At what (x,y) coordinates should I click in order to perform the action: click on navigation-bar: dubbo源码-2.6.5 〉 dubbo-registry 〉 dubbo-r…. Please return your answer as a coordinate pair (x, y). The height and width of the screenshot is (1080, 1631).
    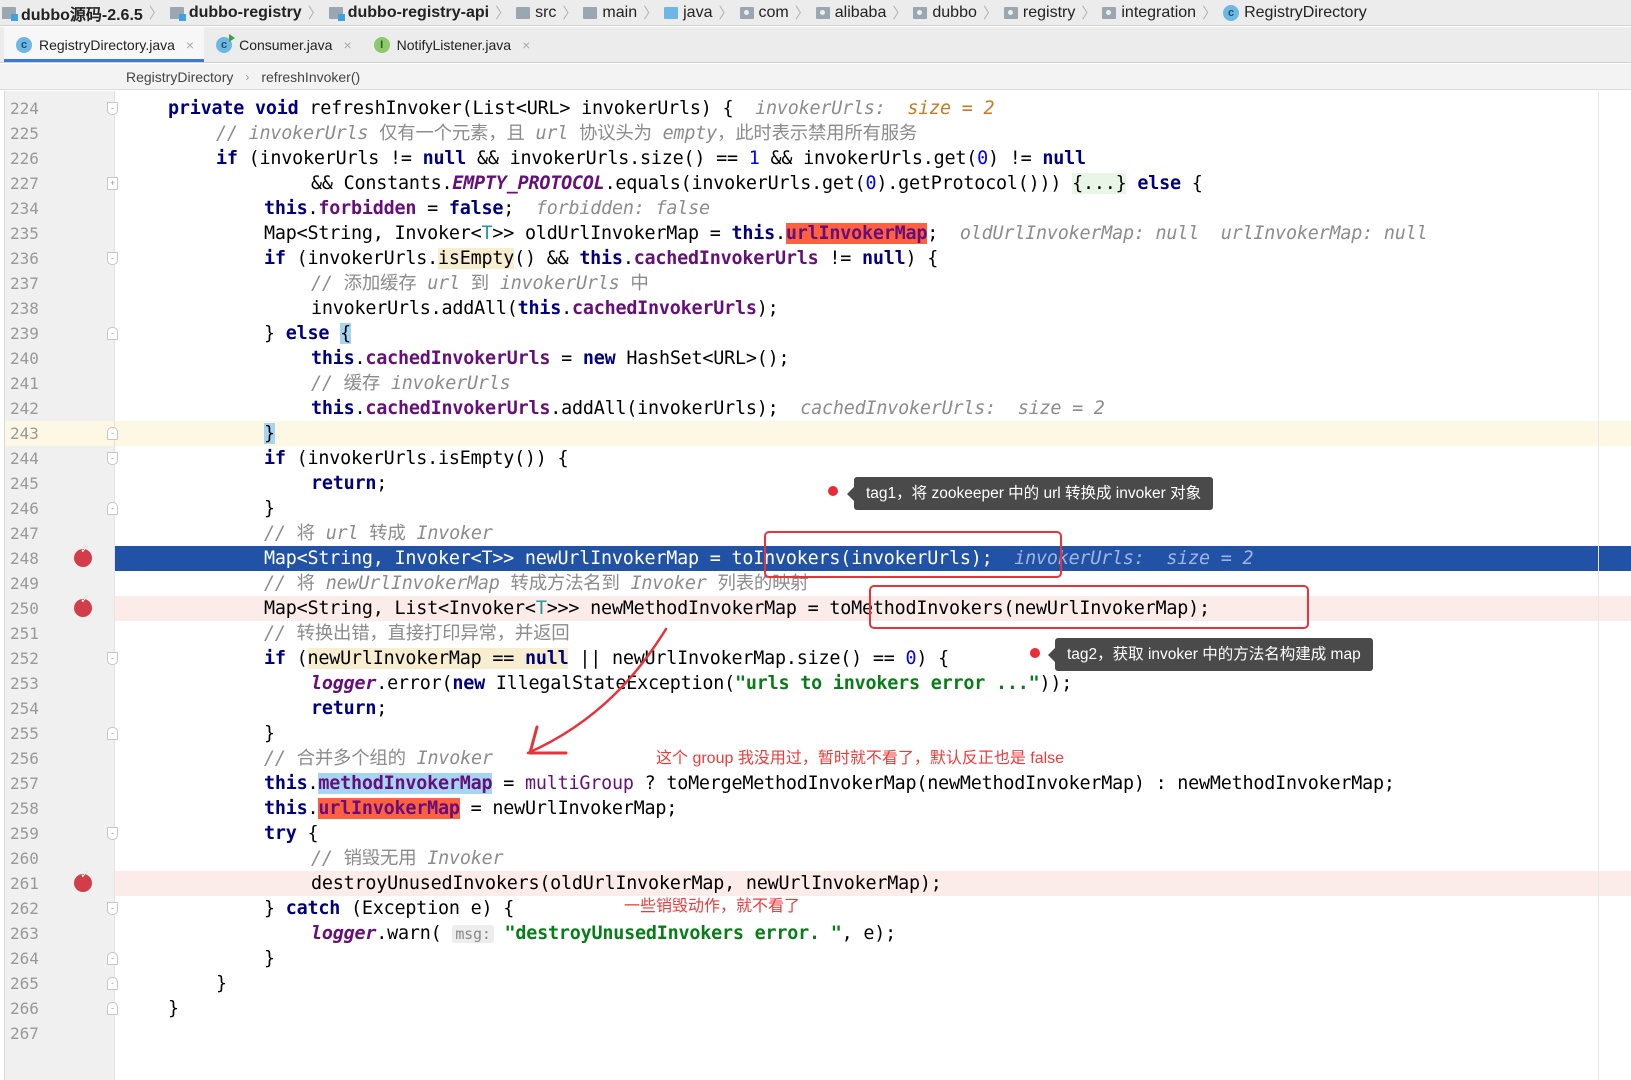
    Looking at the image, I should click on (815, 13).